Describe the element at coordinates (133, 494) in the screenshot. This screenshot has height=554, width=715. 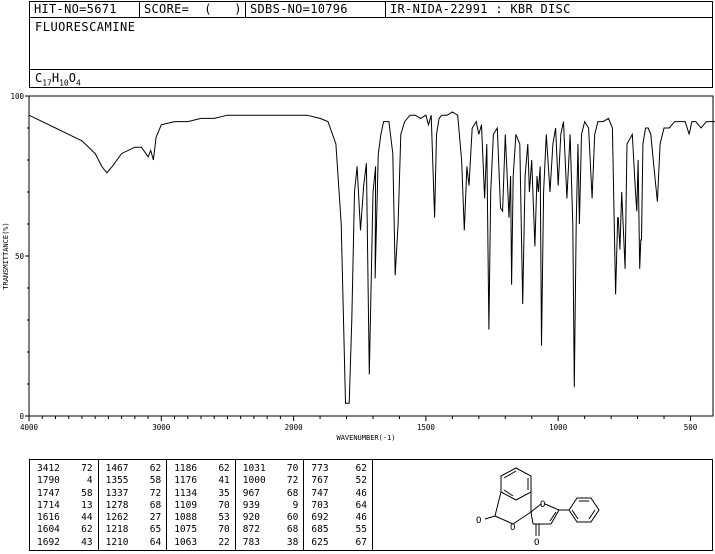
I see `peak-row: 1337 72` at that location.